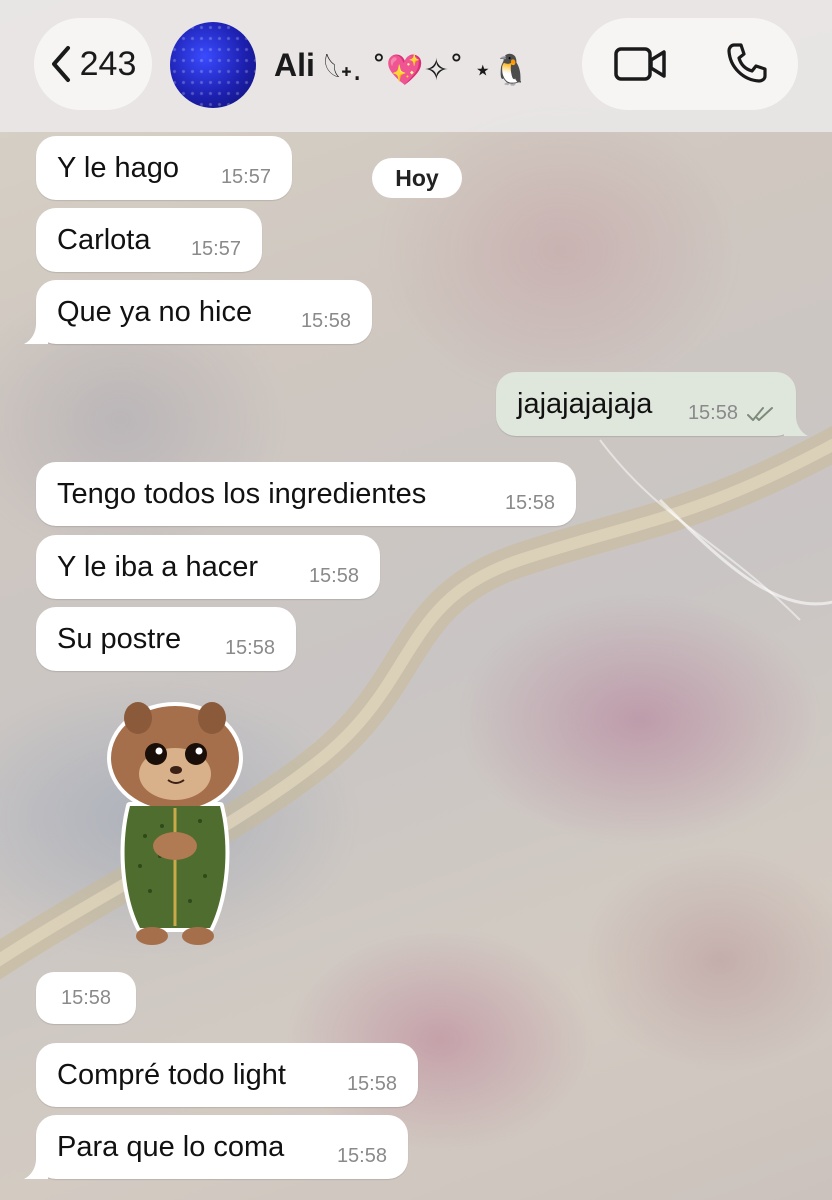 The image size is (832, 1200). I want to click on message-text: jajajajajaja, so click(585, 403).